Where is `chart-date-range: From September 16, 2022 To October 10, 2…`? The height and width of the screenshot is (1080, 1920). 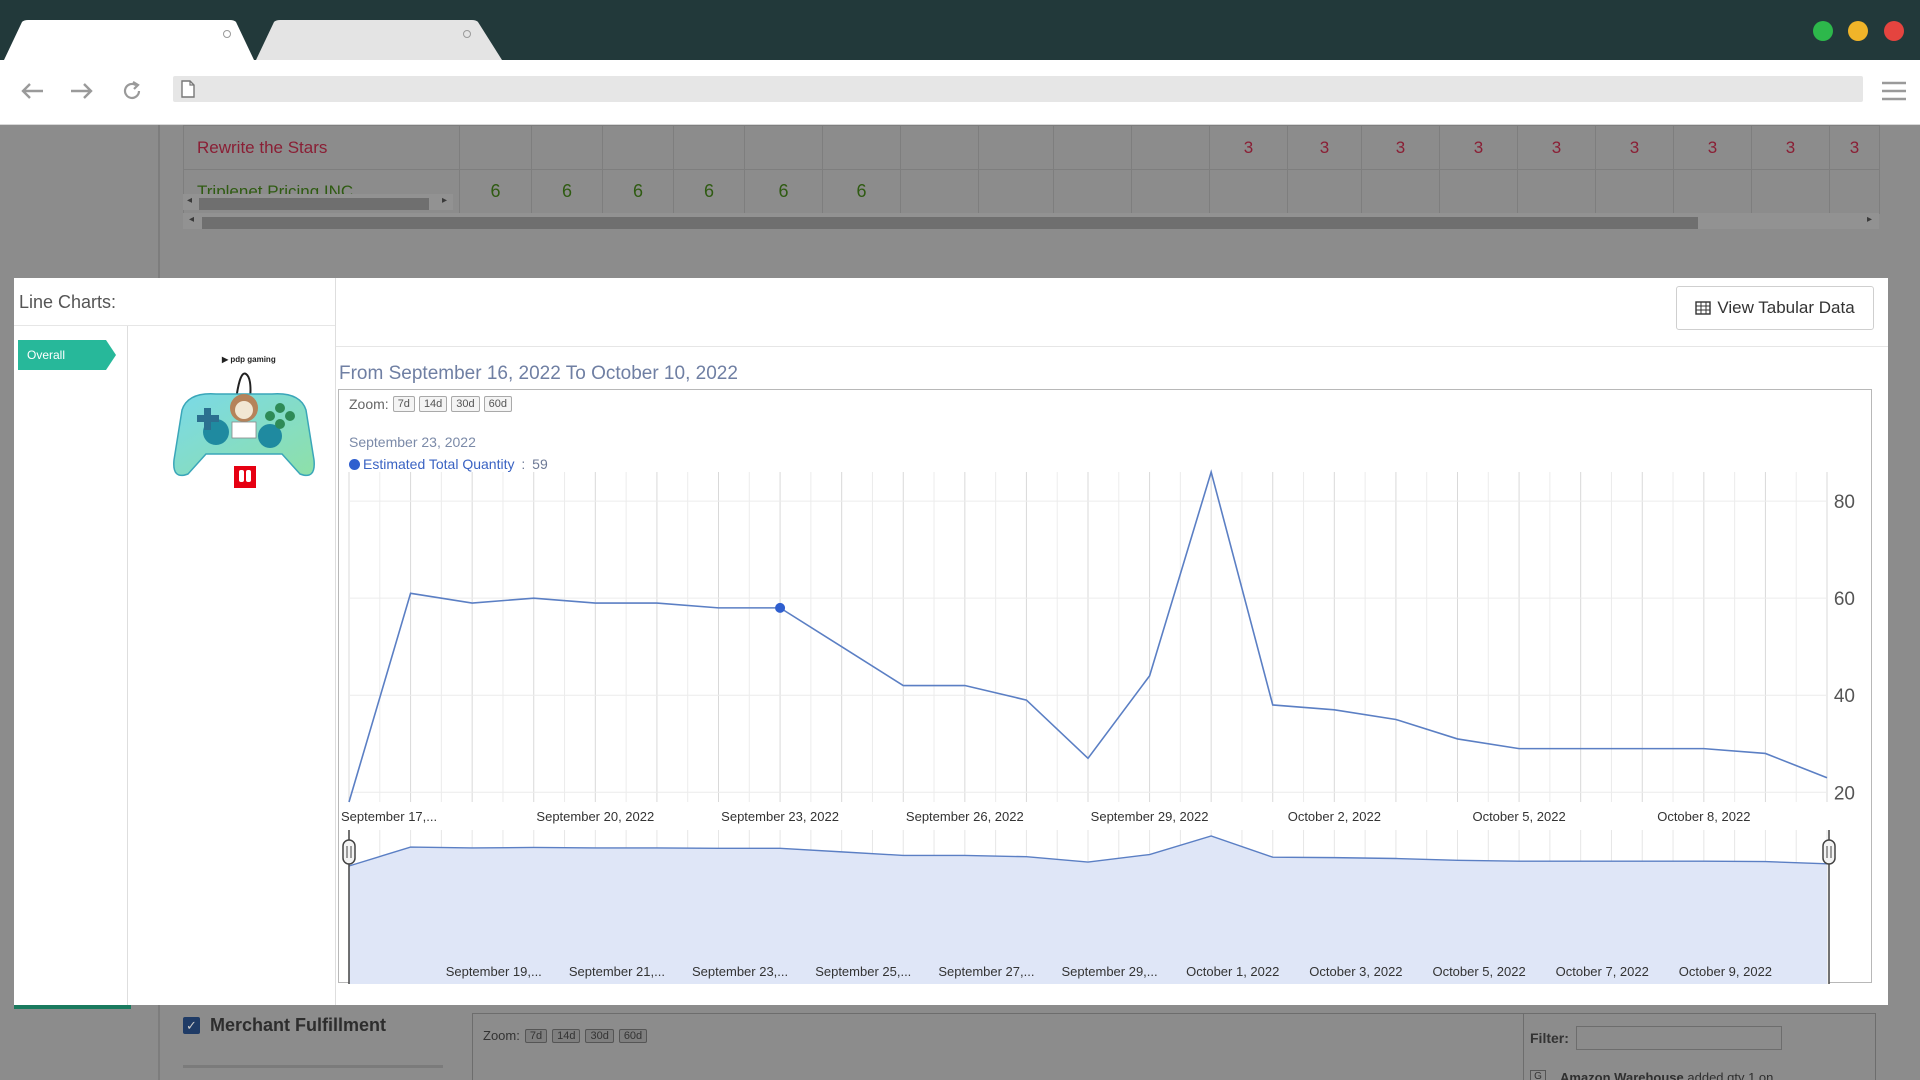
chart-date-range: From September 16, 2022 To October 10, 2… is located at coordinates (538, 373).